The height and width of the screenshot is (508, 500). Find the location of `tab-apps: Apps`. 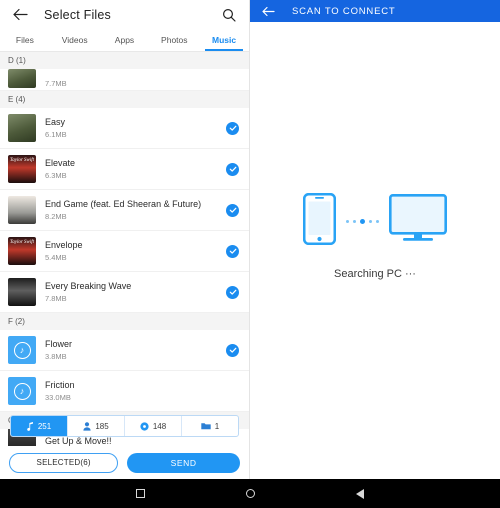

tab-apps: Apps is located at coordinates (125, 40).